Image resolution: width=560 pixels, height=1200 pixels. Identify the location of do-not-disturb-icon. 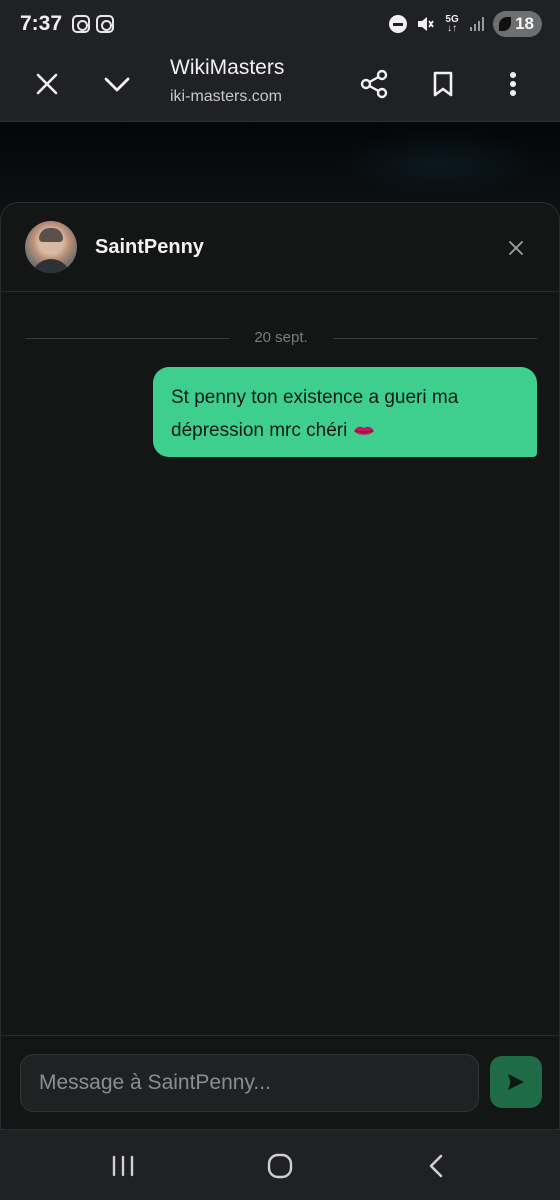
(398, 24).